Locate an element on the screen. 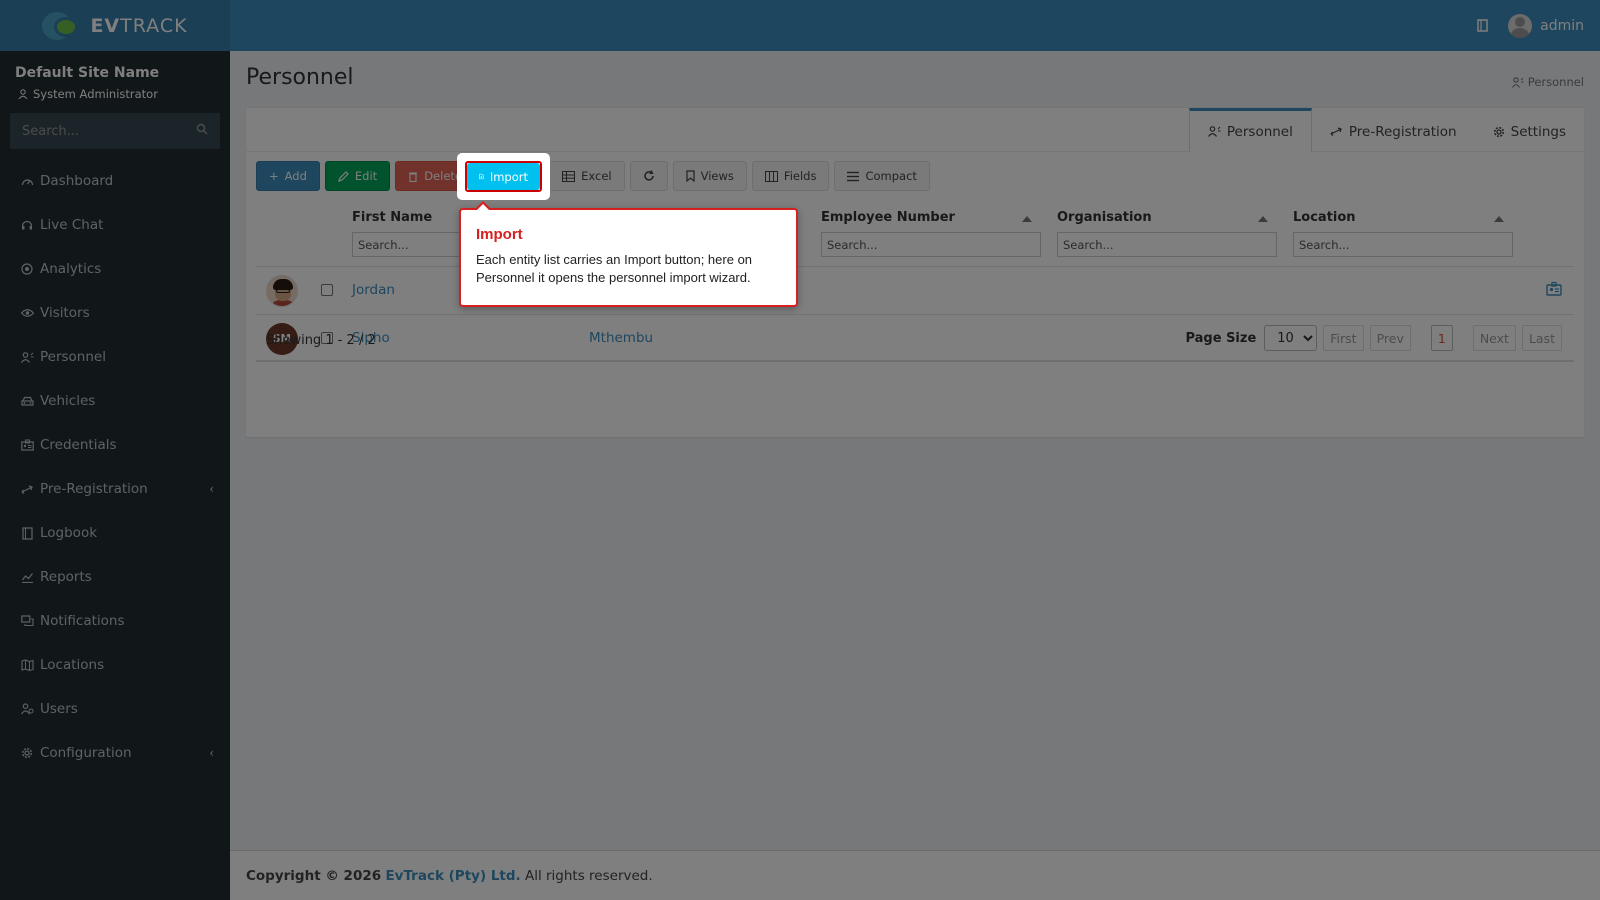 The height and width of the screenshot is (900, 1600). first-name-link: Jordan is located at coordinates (373, 290).